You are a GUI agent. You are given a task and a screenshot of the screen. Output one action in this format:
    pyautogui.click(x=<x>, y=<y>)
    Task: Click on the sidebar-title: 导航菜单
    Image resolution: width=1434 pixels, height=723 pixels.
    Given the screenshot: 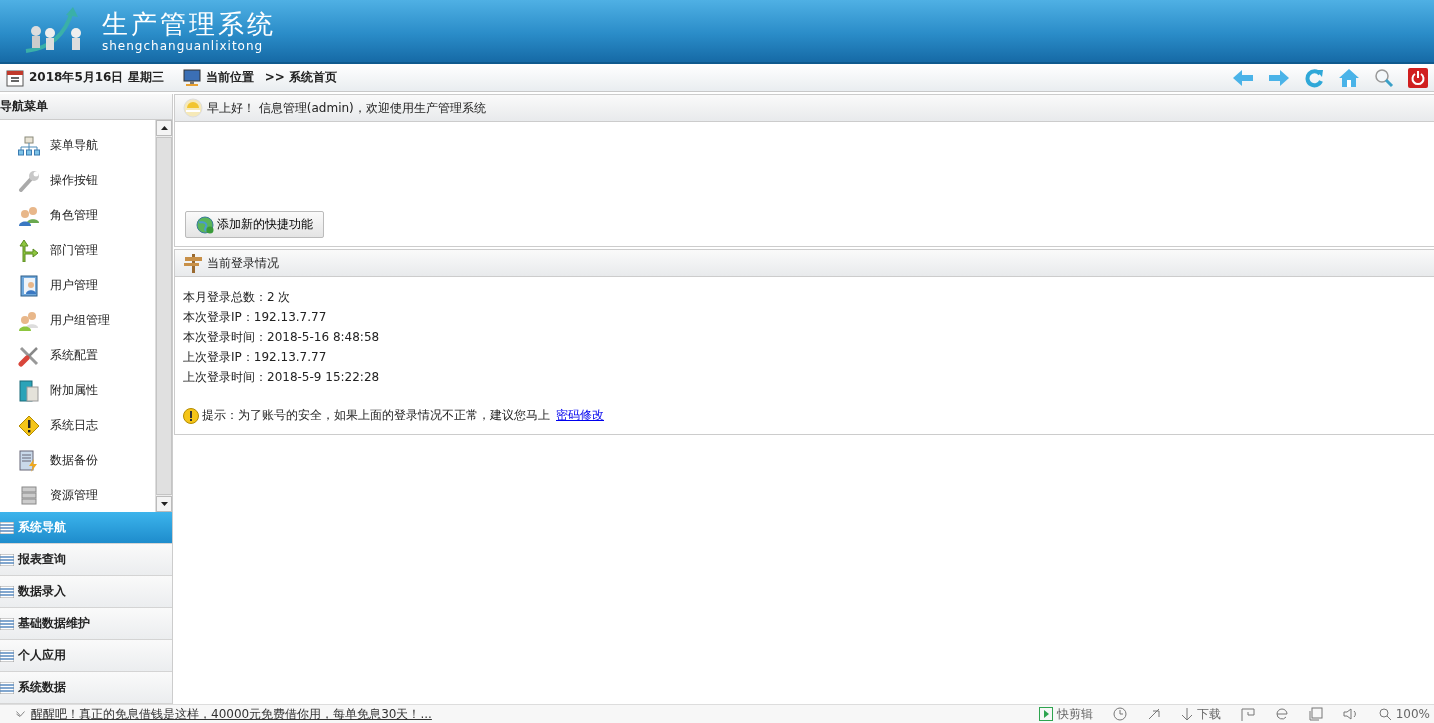 What is the action you would take?
    pyautogui.click(x=24, y=106)
    